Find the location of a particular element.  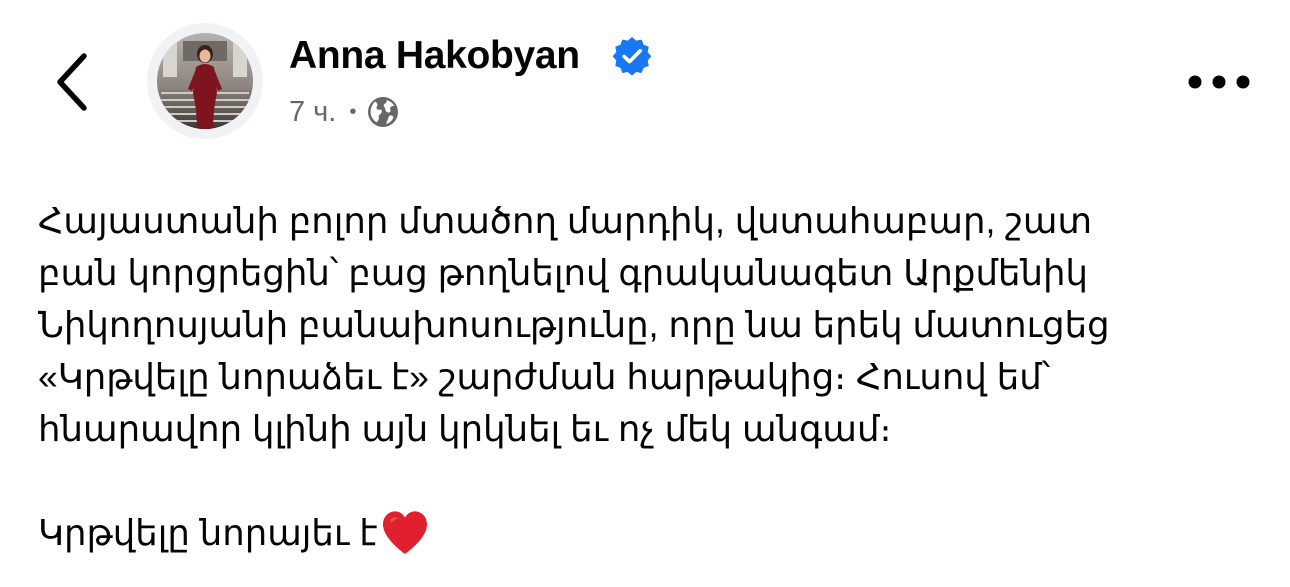

globe-icon is located at coordinates (383, 112).